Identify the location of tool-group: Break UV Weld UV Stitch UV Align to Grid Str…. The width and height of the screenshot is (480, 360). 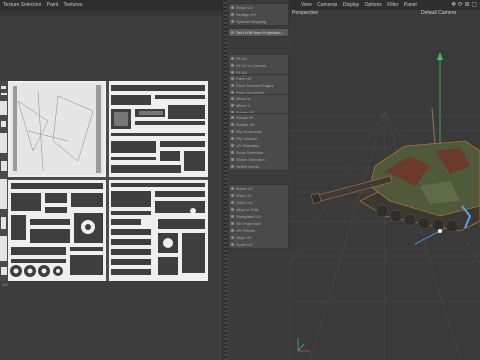
(258, 216).